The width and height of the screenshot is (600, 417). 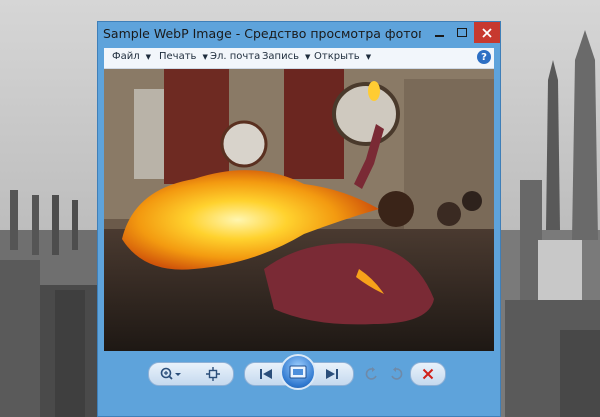 I want to click on maximize-button, so click(x=462, y=32).